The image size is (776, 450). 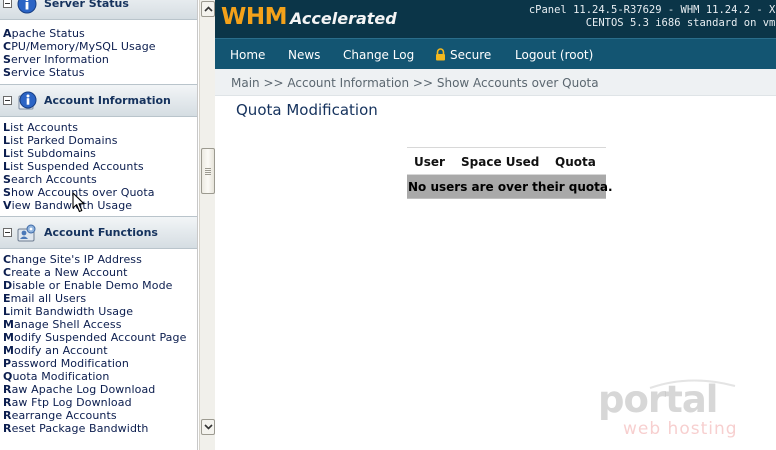 I want to click on sidebar-link-manage-shell-access: Manage Shell Access, so click(x=100, y=324).